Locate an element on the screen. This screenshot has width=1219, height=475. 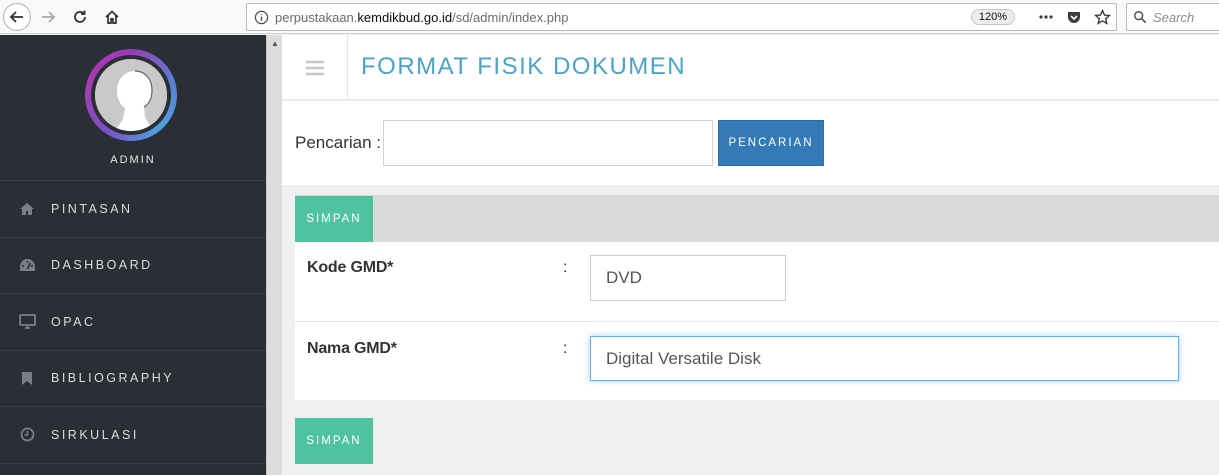
sidebar-item-opac: OPAC is located at coordinates (133, 322).